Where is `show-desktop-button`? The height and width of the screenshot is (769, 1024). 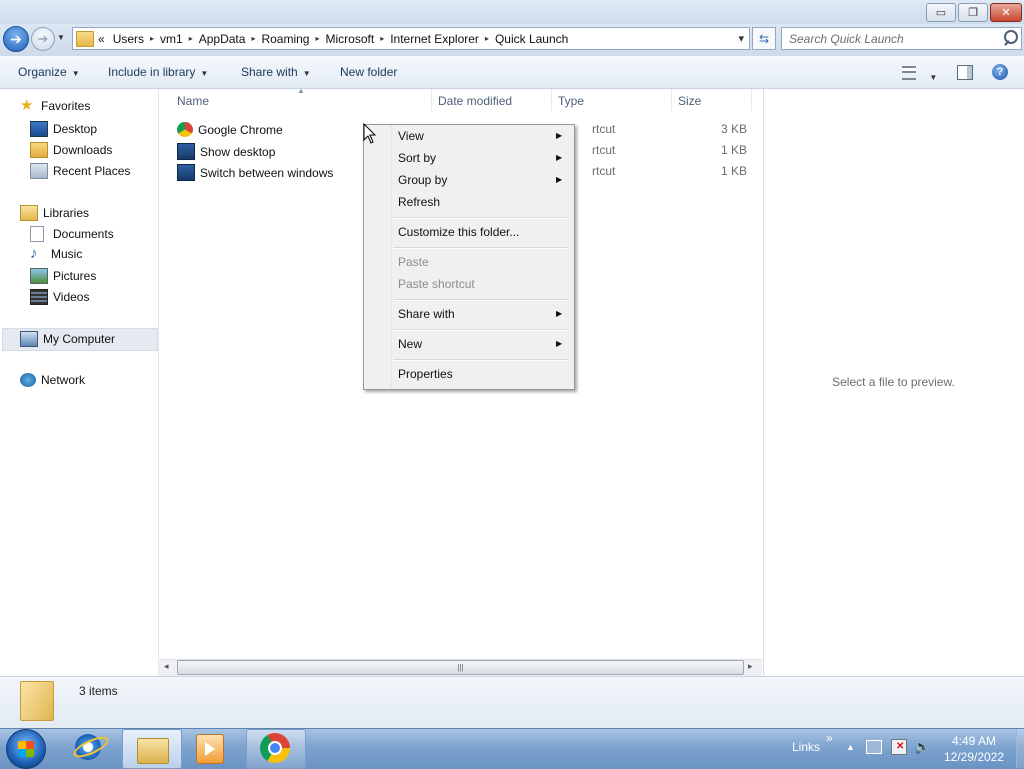
show-desktop-button is located at coordinates (1020, 748).